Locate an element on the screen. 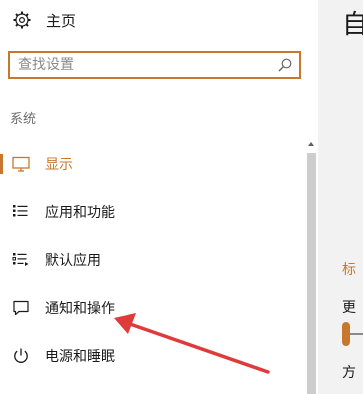  monitor-icon is located at coordinates (21, 164).